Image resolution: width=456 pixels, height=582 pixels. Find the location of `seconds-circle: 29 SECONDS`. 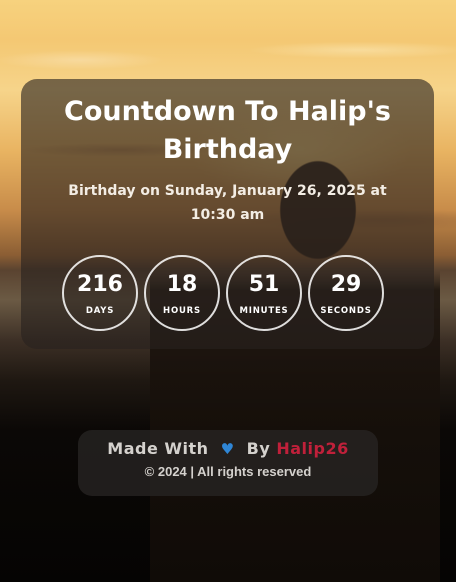

seconds-circle: 29 SECONDS is located at coordinates (346, 293).